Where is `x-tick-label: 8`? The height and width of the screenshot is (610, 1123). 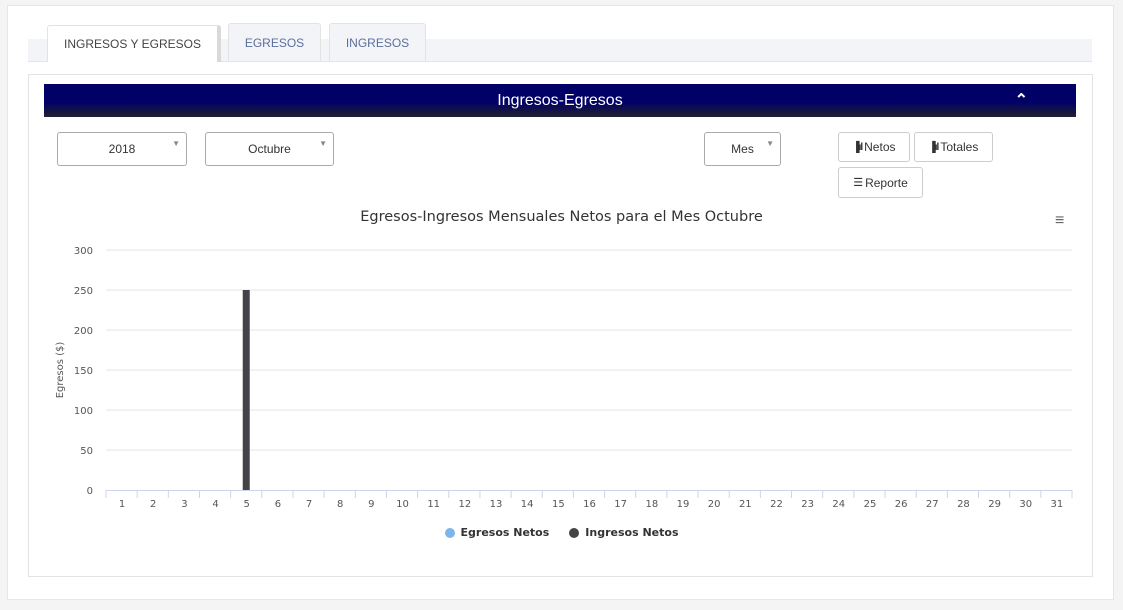
x-tick-label: 8 is located at coordinates (340, 504).